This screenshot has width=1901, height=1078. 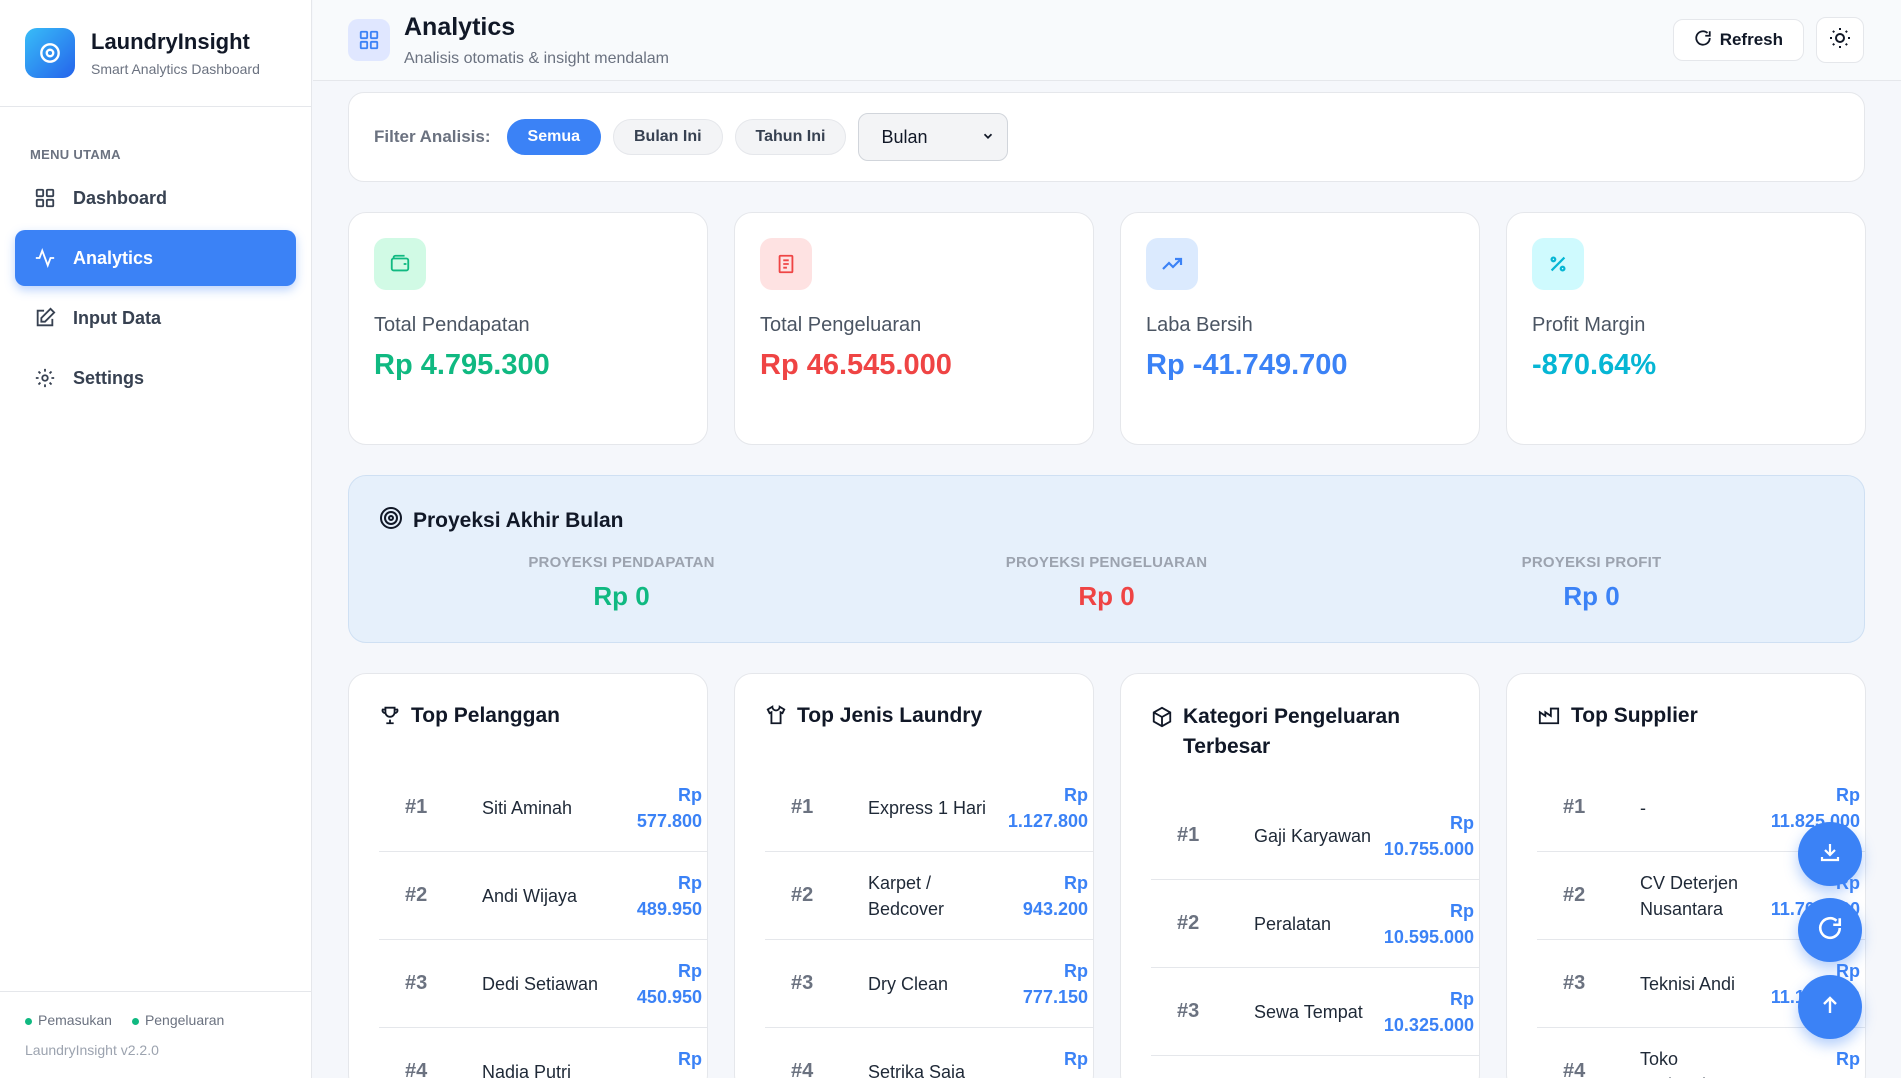 What do you see at coordinates (933, 137) in the screenshot?
I see `period-select: Bulan` at bounding box center [933, 137].